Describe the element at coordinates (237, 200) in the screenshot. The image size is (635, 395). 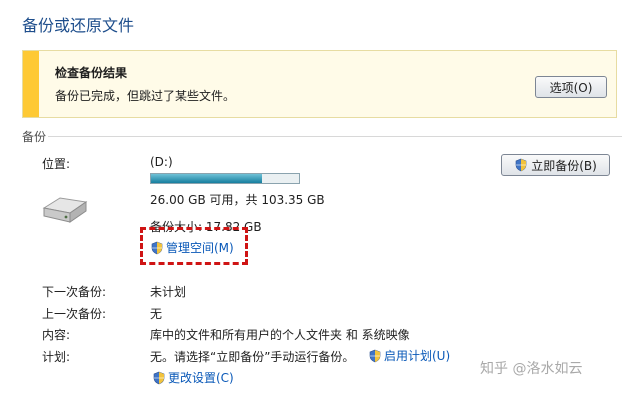
I see `space-info: 26.00 GB 可用，共 103.35 GB` at that location.